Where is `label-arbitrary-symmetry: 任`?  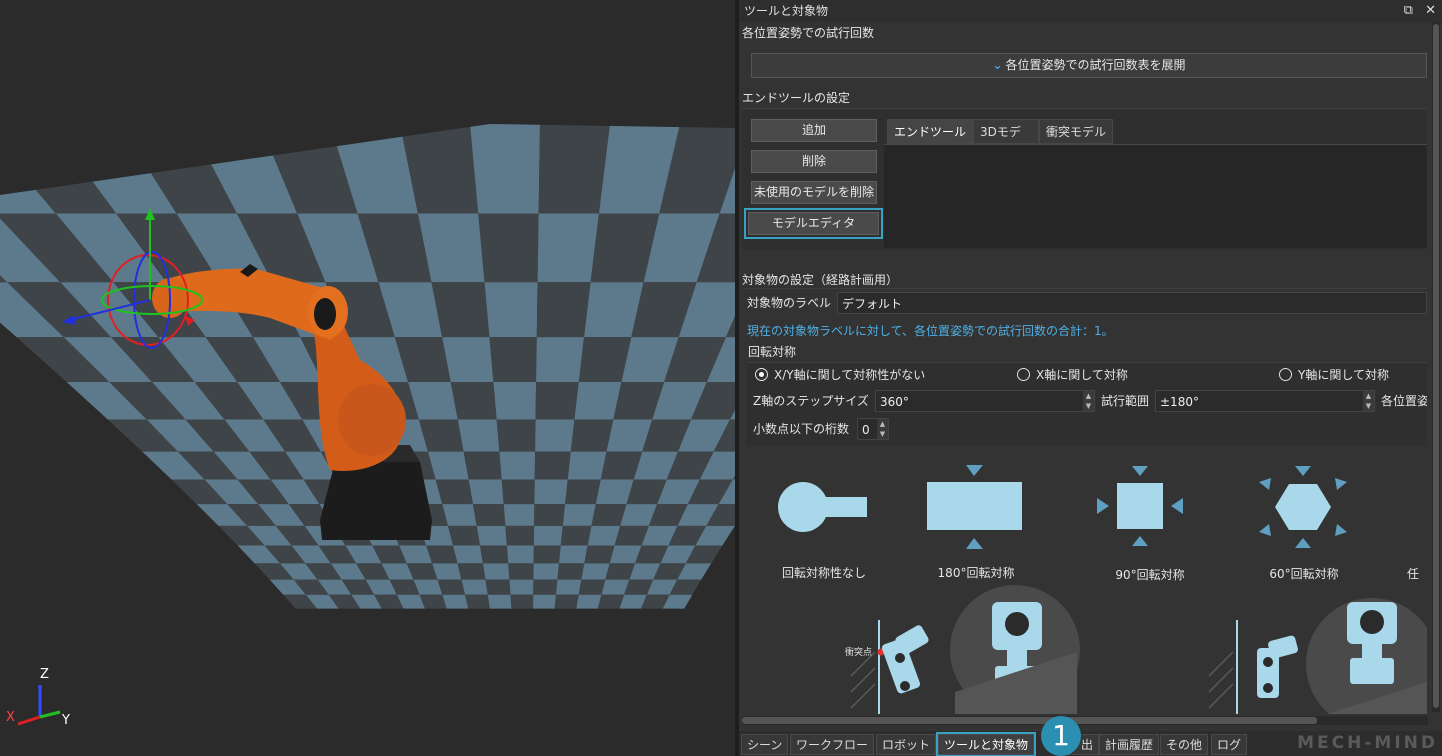
label-arbitrary-symmetry: 任 is located at coordinates (1412, 574).